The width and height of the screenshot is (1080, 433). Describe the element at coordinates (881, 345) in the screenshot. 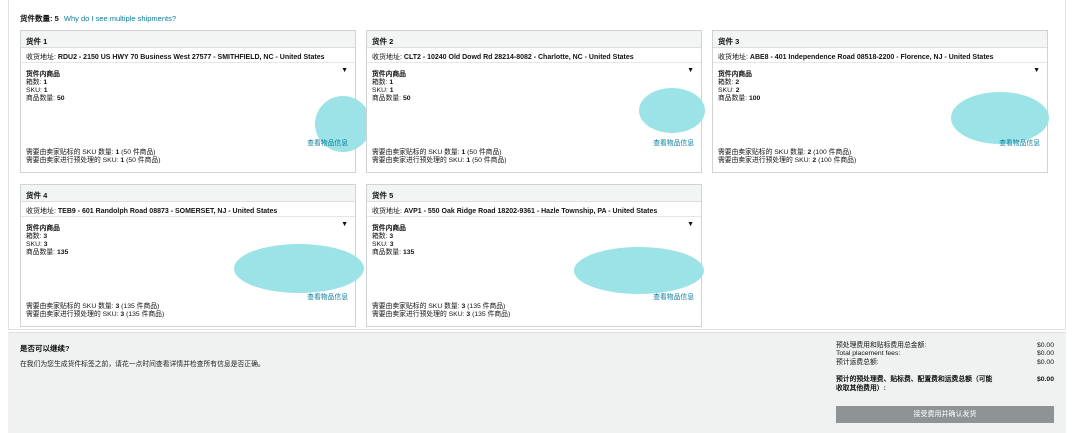

I see `fee-label: 预处理费用和贴标费用总金额:` at that location.